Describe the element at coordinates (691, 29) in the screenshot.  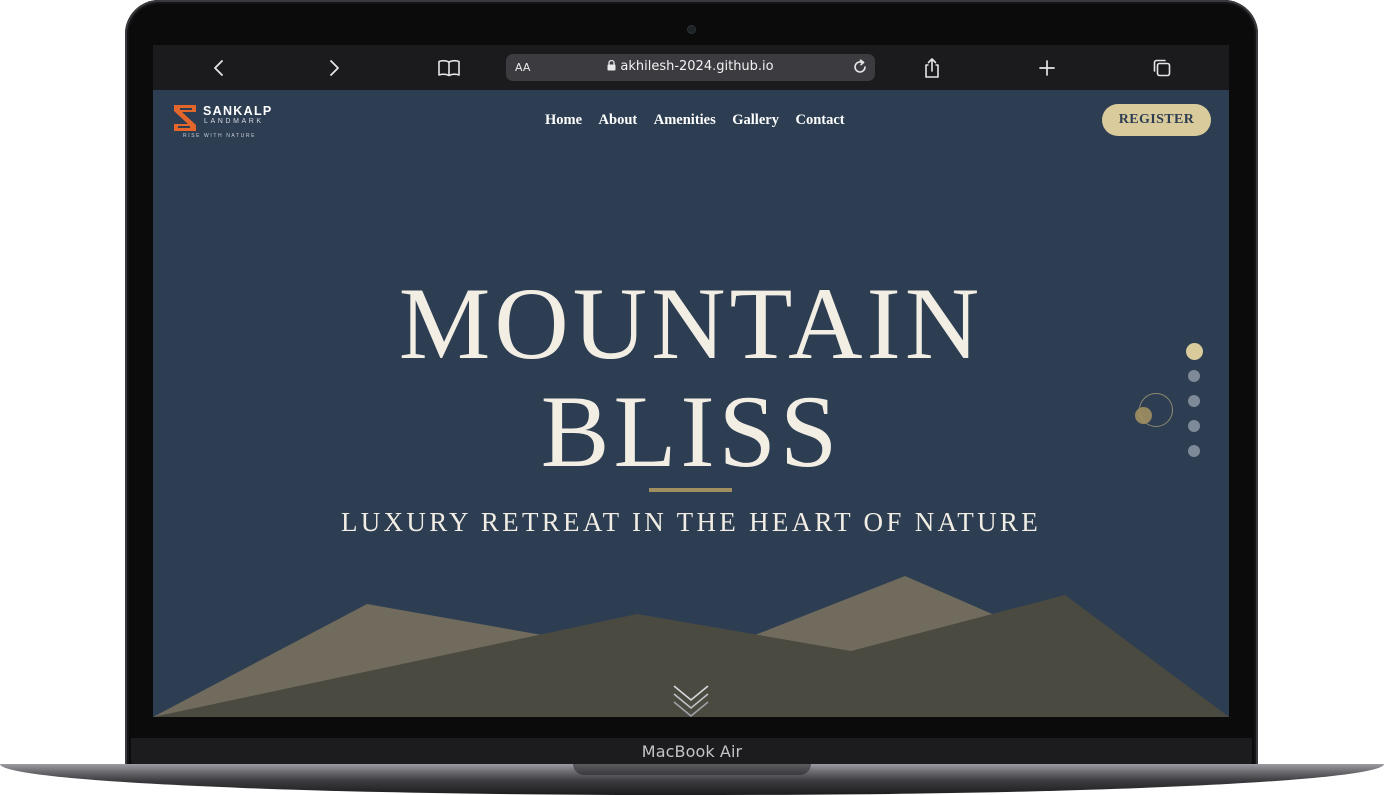
I see `camera` at that location.